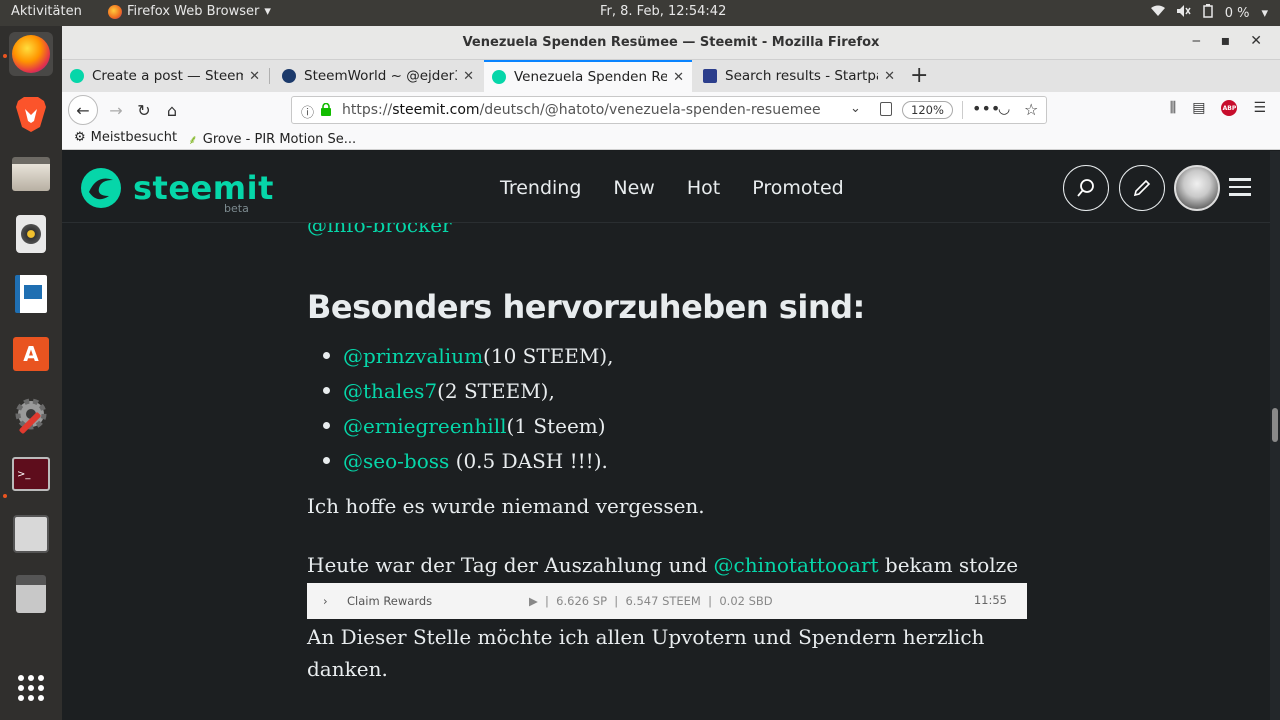  I want to click on zoom-indicator: 120%, so click(927, 110).